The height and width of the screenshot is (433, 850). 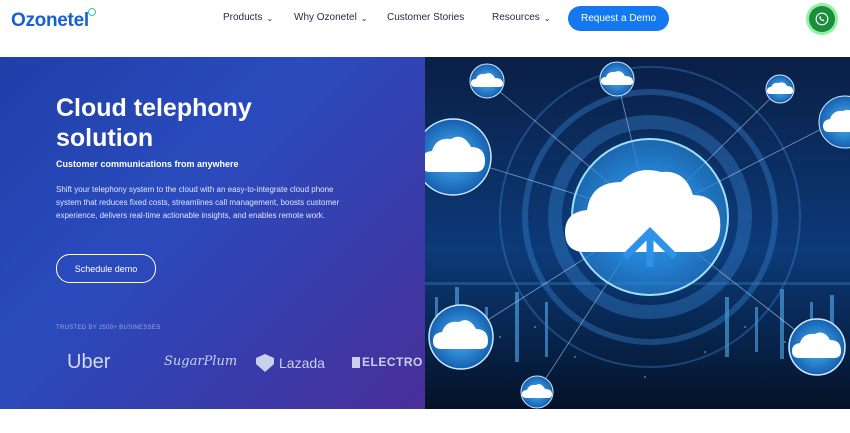 I want to click on whatsapp-call-button, so click(x=822, y=19).